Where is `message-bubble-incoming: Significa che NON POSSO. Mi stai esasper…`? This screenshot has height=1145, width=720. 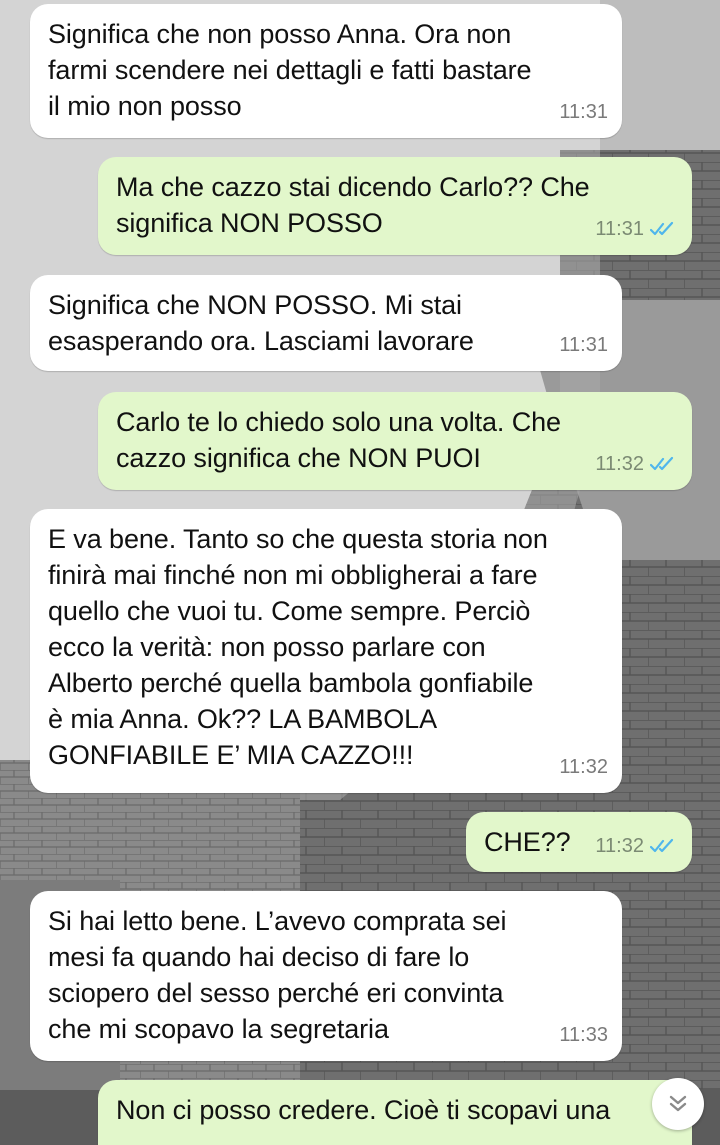
message-bubble-incoming: Significa che NON POSSO. Mi stai esasper… is located at coordinates (326, 323).